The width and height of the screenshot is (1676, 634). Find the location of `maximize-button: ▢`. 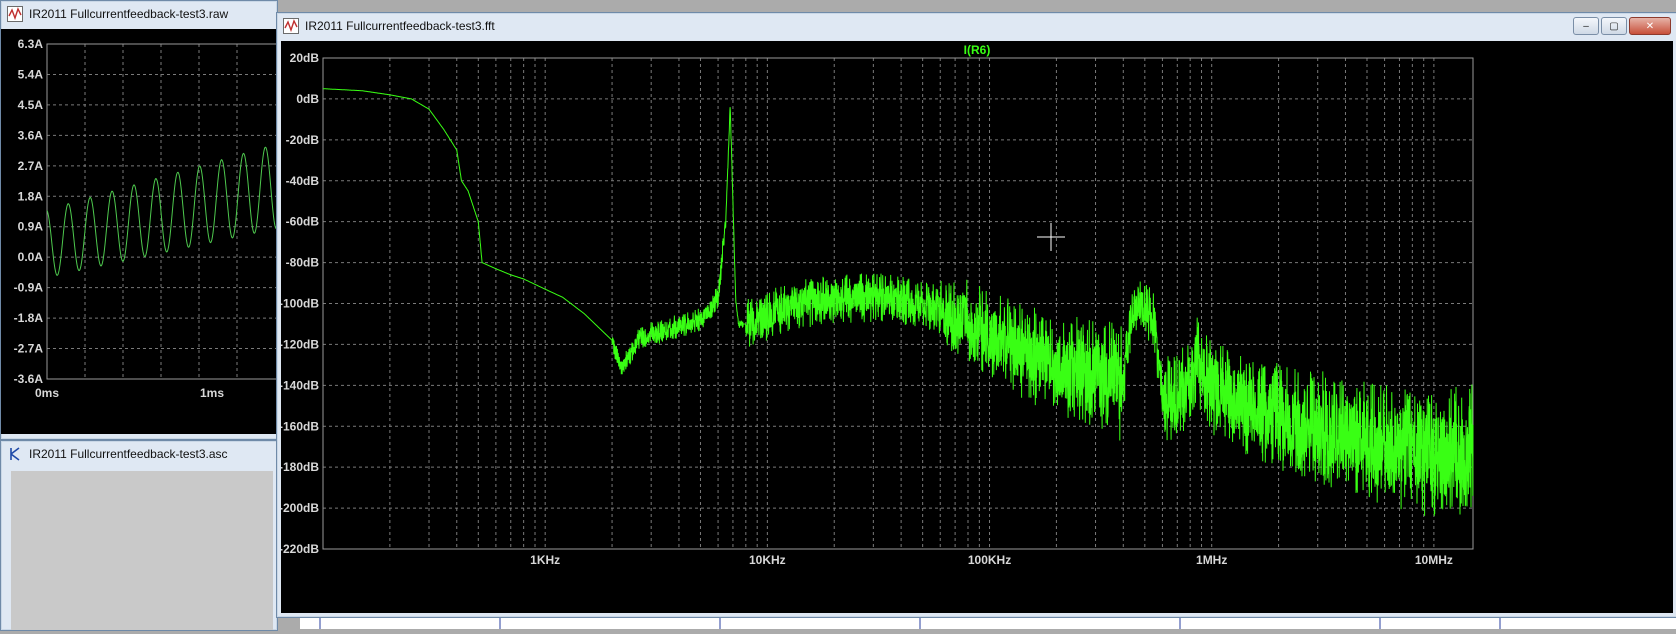

maximize-button: ▢ is located at coordinates (1614, 26).